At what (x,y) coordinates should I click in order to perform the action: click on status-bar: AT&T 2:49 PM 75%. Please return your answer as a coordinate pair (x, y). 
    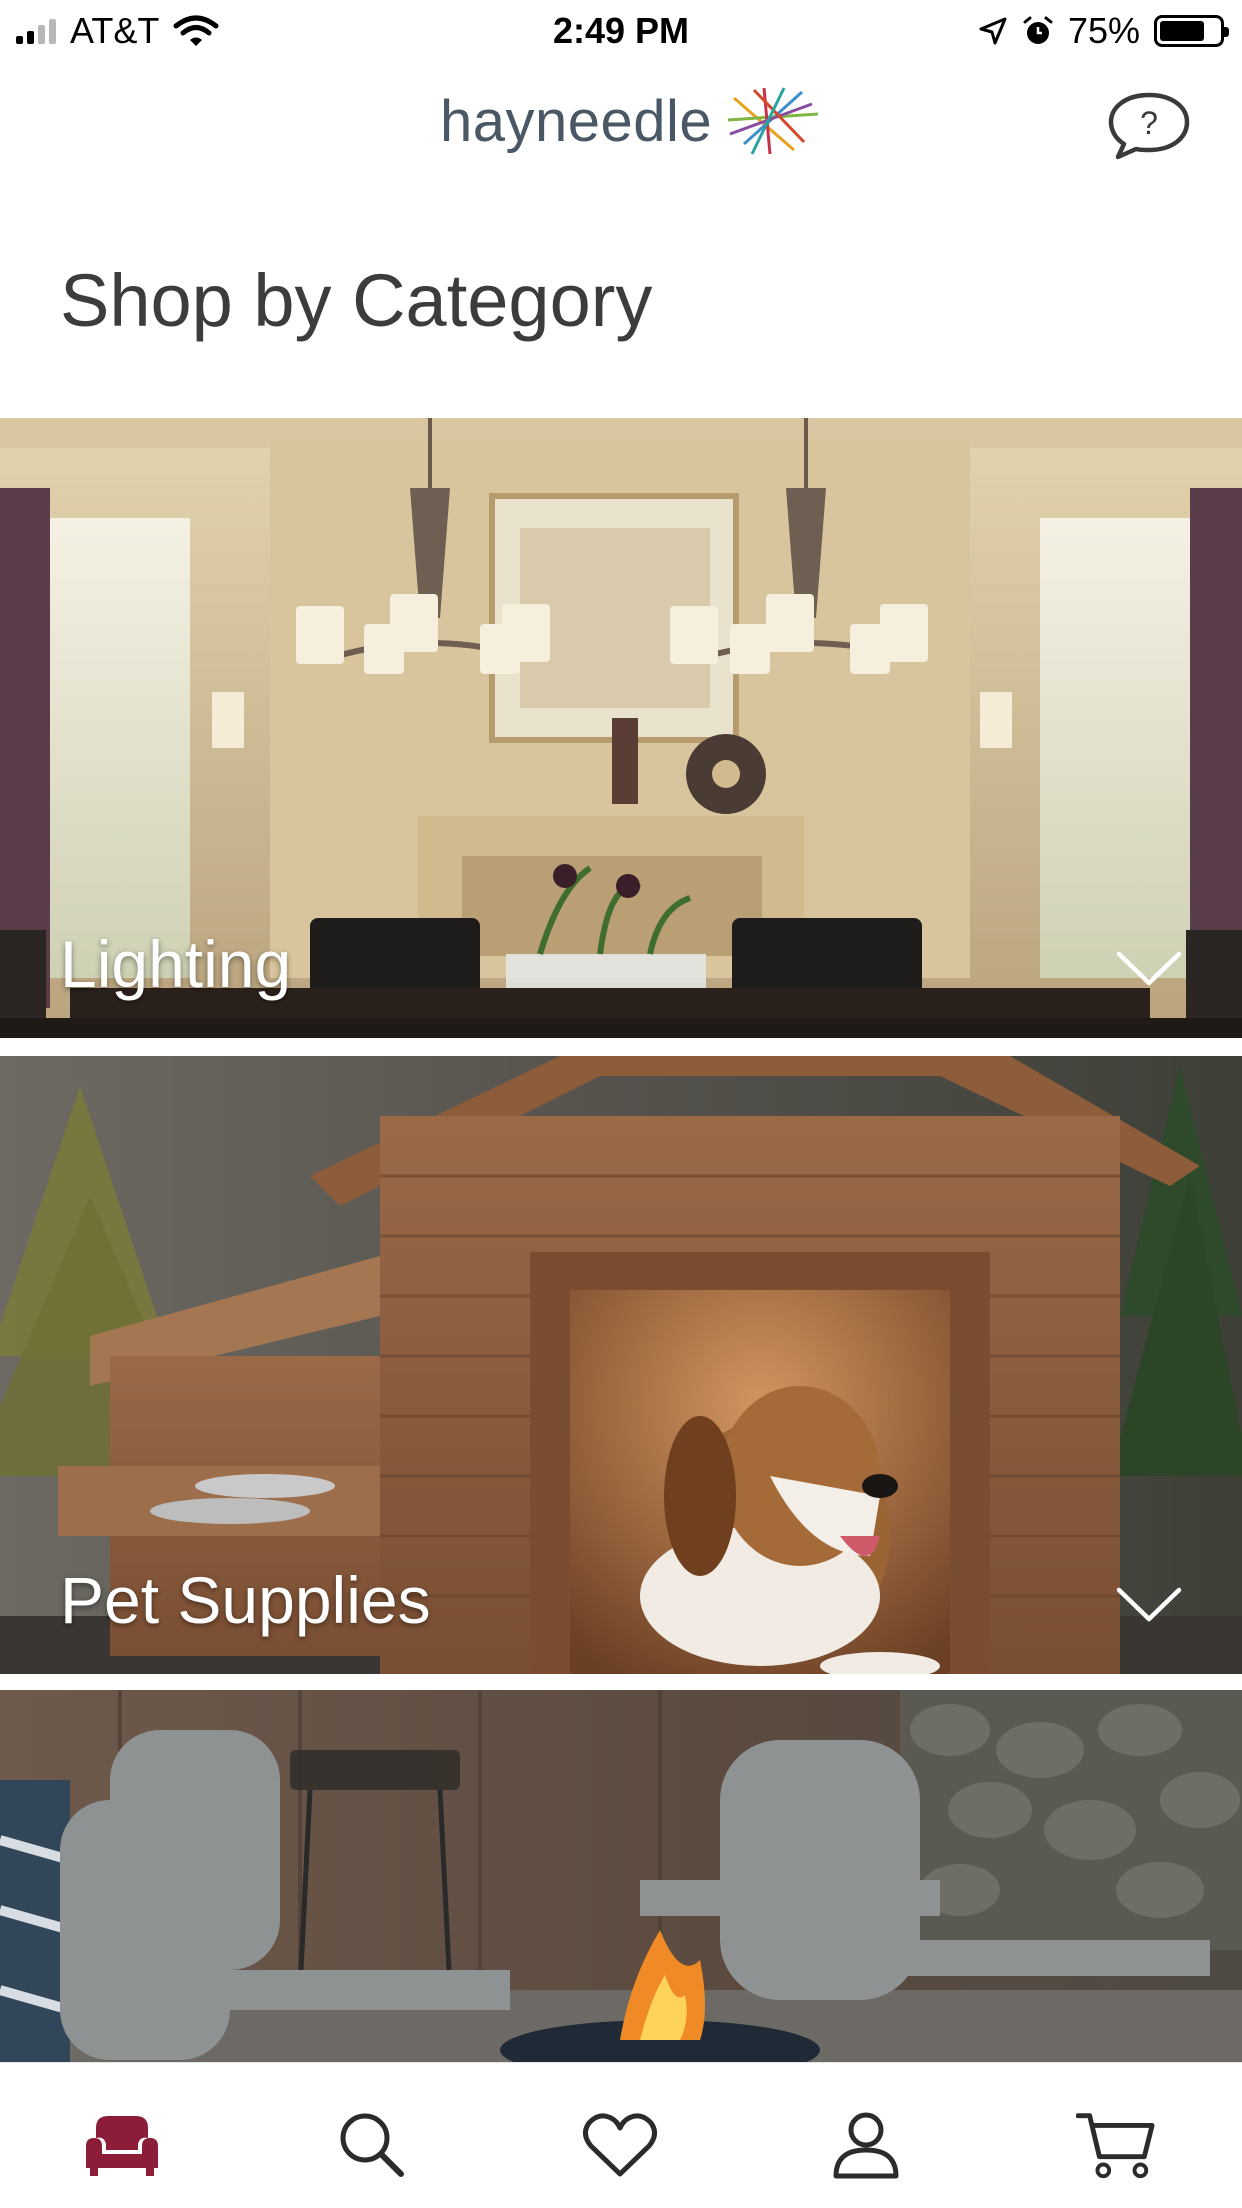
    Looking at the image, I should click on (621, 31).